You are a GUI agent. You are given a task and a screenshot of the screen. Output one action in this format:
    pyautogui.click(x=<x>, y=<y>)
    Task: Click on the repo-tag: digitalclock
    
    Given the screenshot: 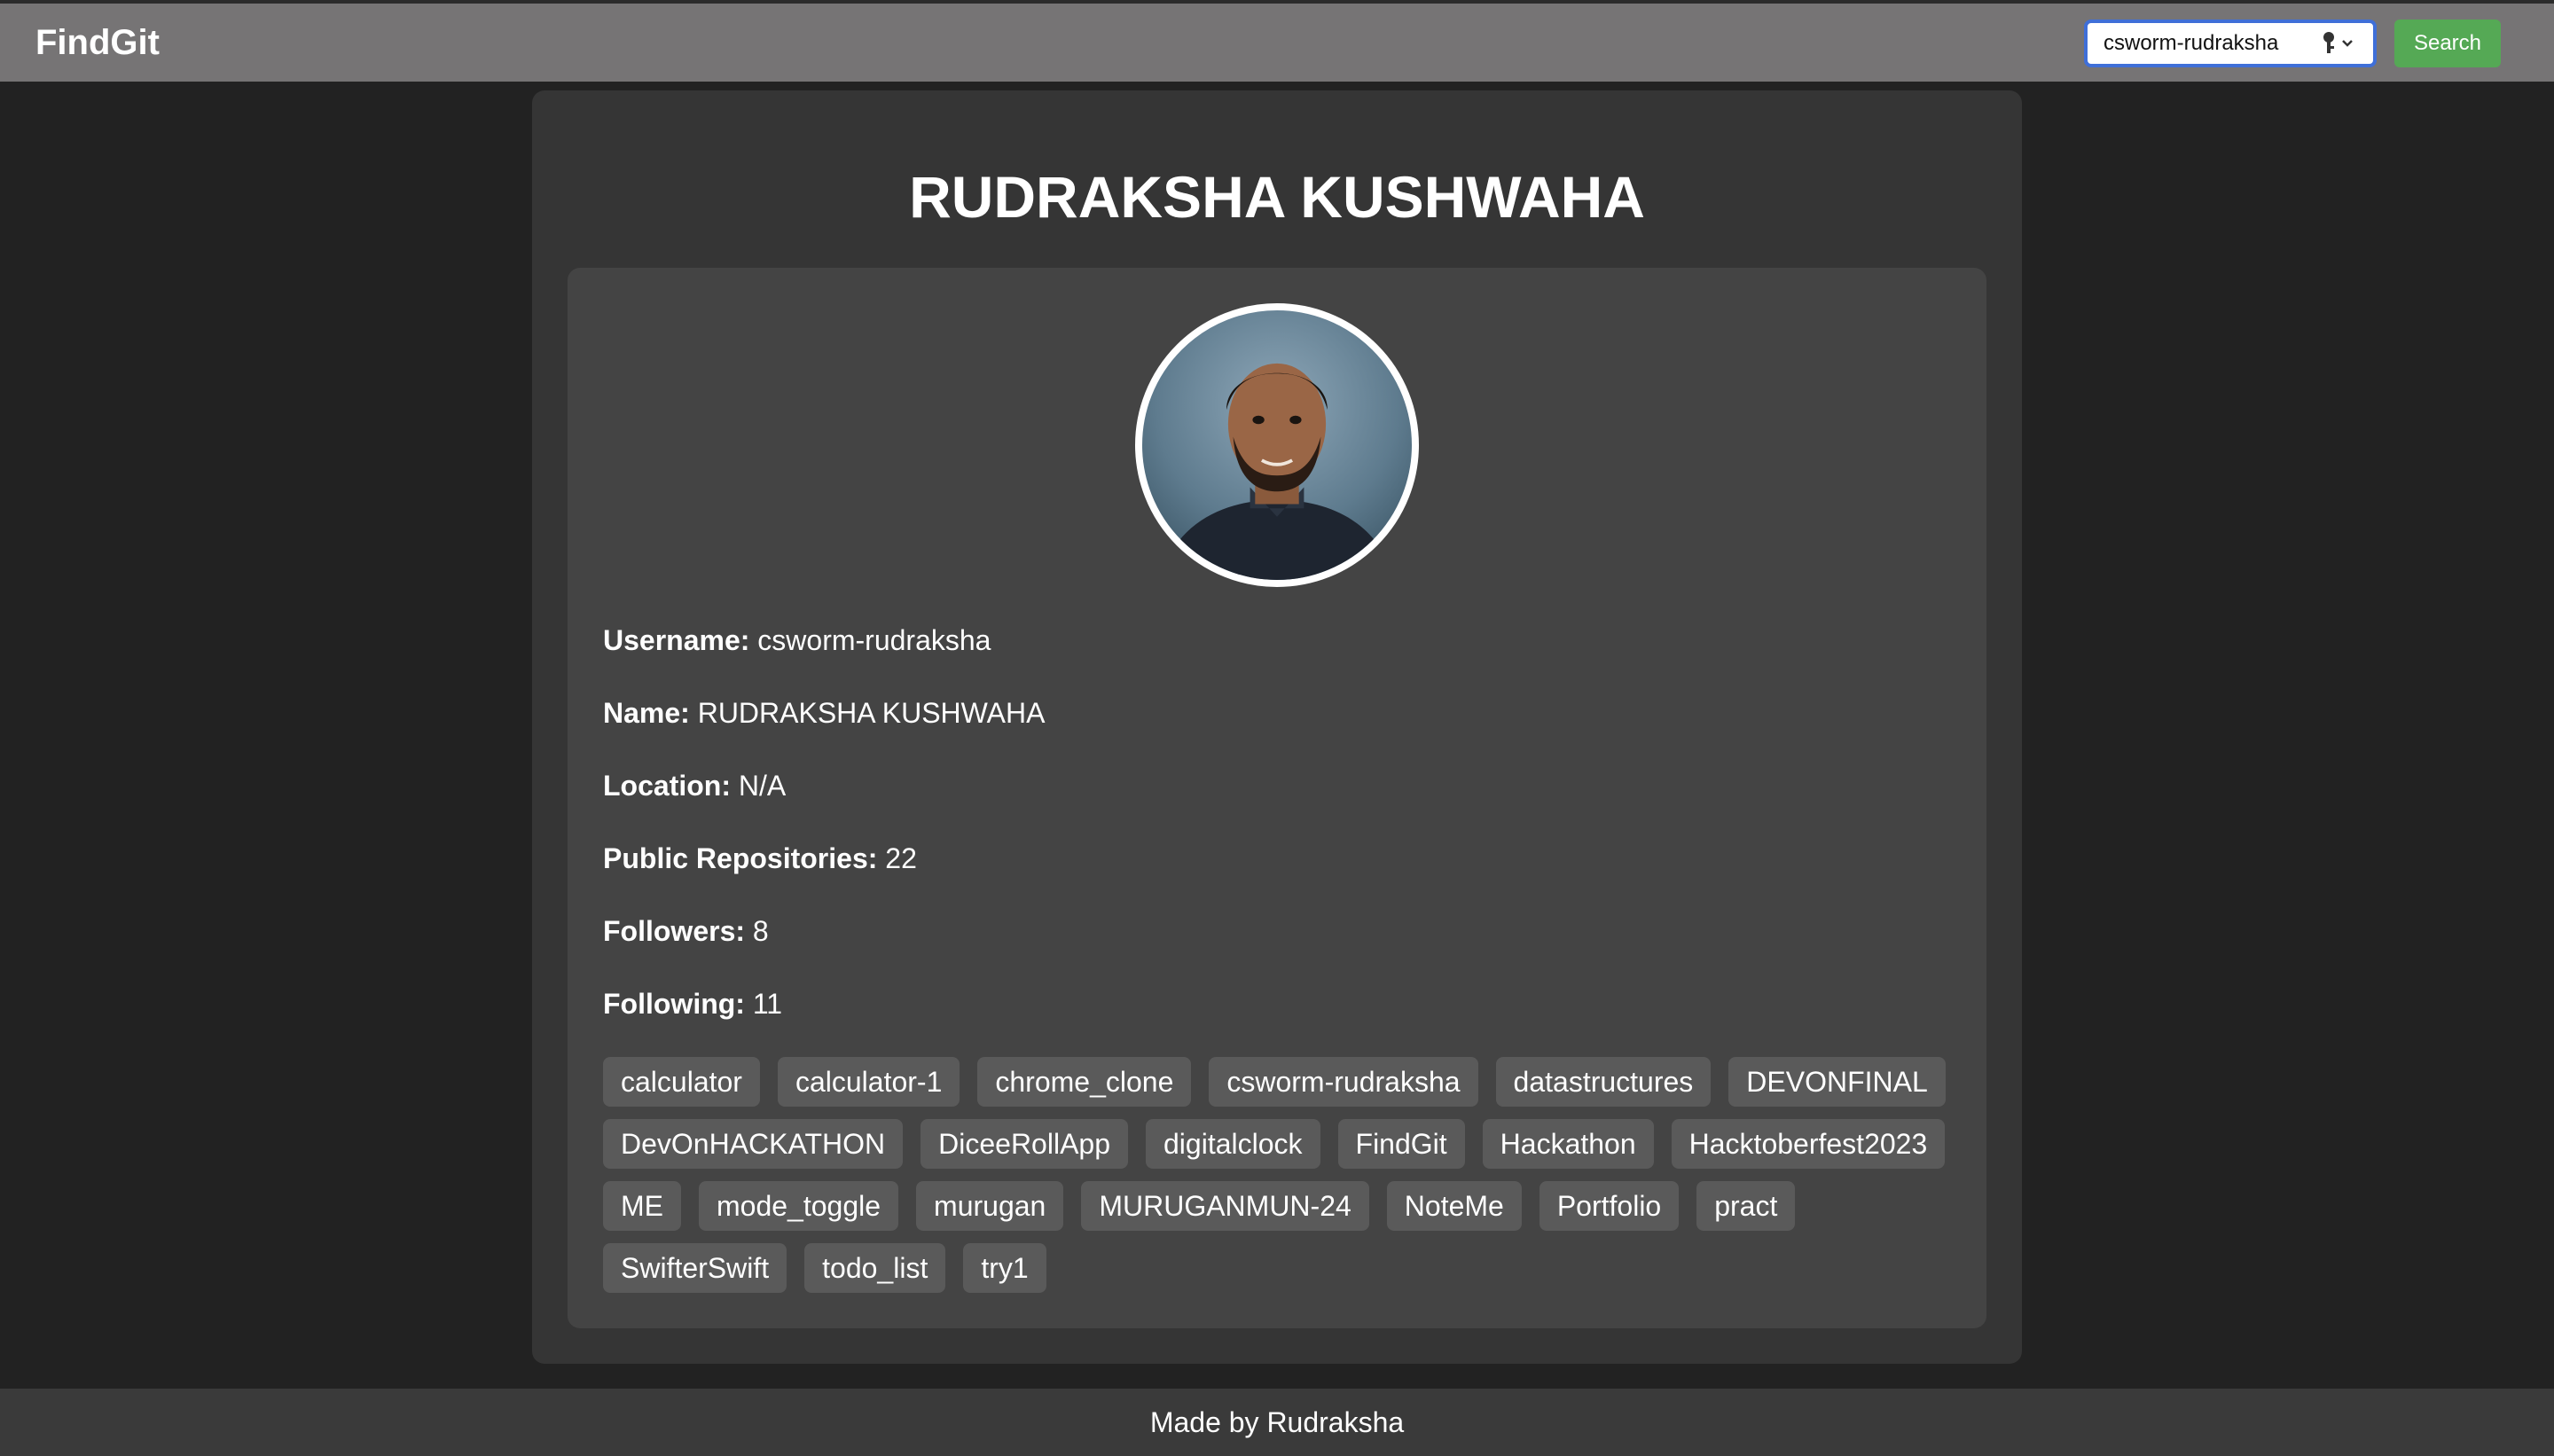 What is the action you would take?
    pyautogui.click(x=1233, y=1144)
    